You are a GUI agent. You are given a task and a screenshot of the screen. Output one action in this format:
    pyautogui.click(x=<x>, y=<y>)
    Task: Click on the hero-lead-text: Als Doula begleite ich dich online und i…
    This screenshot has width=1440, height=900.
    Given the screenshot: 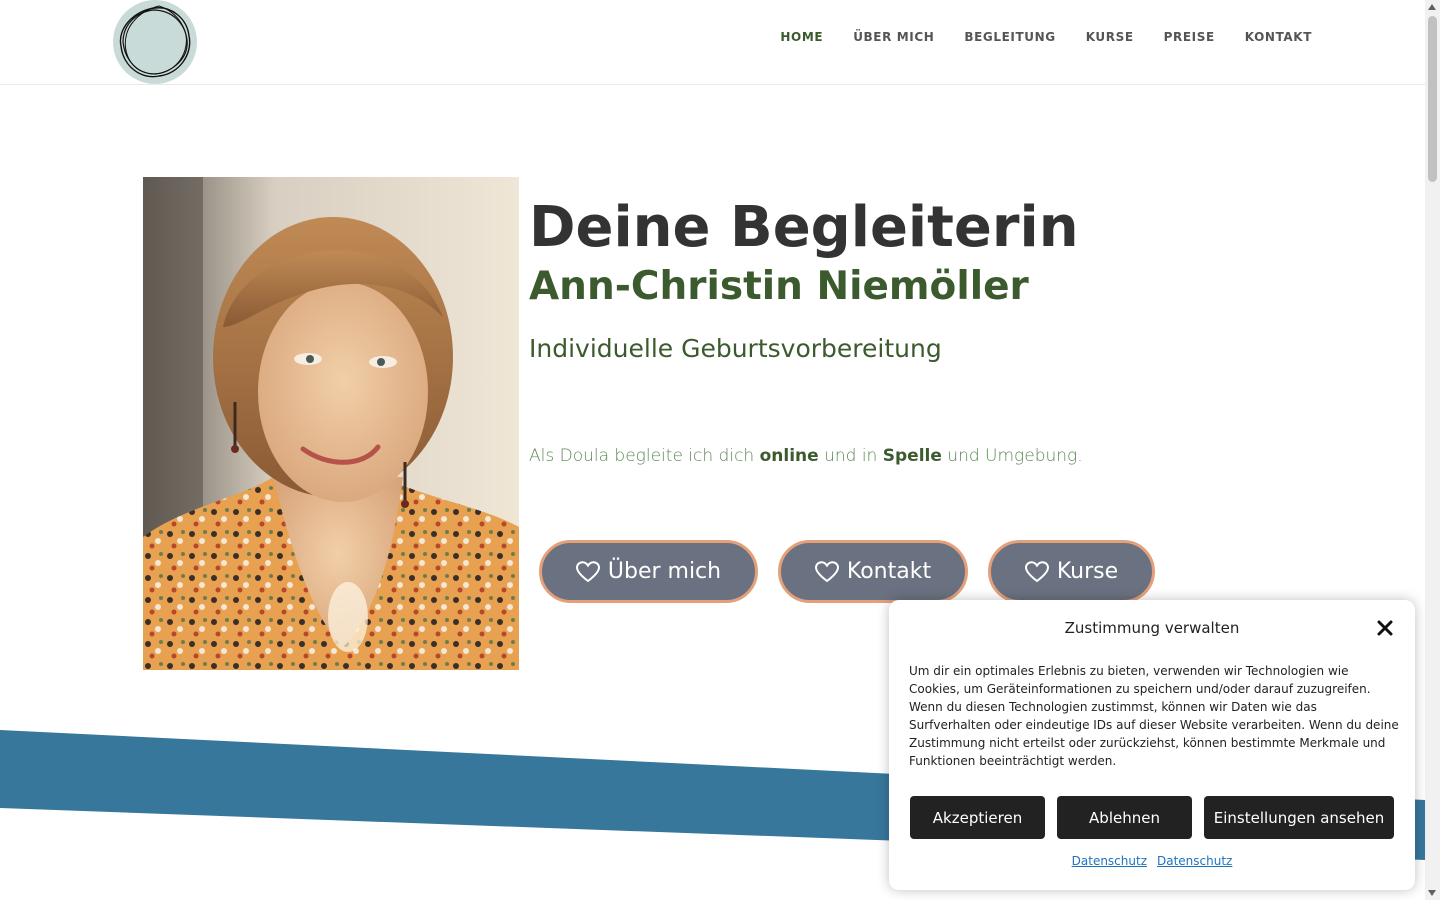 What is the action you would take?
    pyautogui.click(x=806, y=456)
    